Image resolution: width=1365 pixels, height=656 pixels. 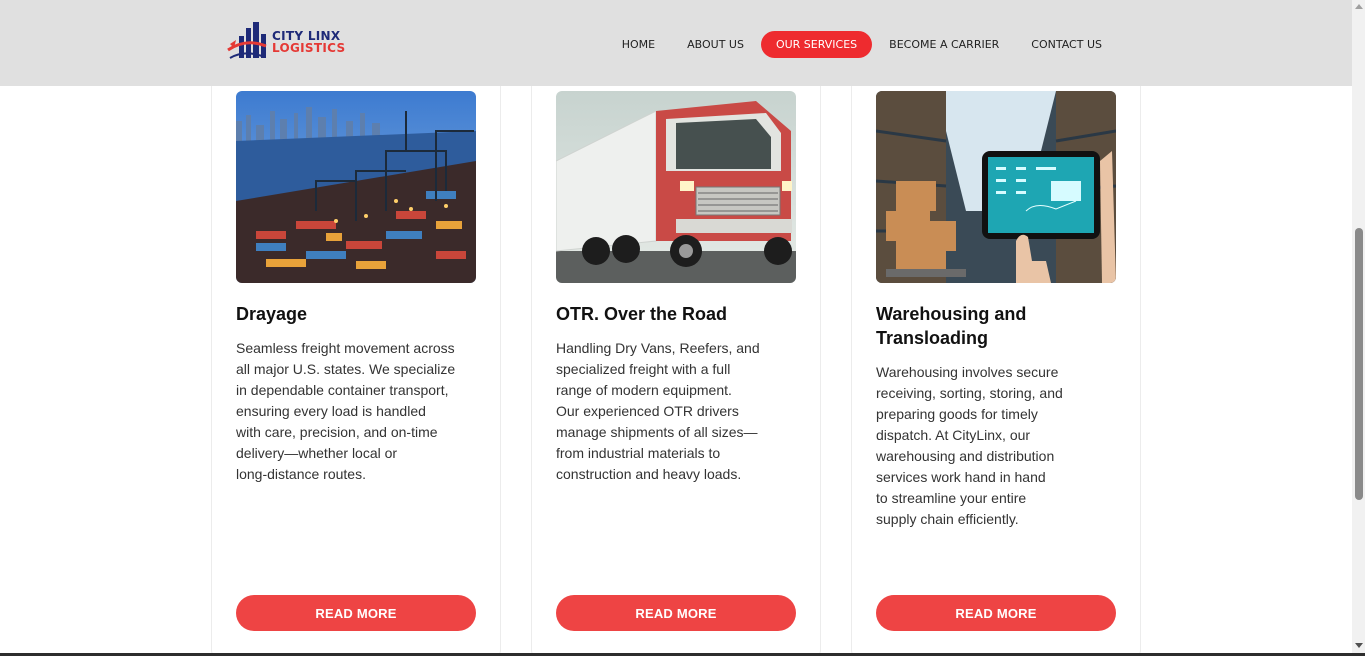 What do you see at coordinates (676, 187) in the screenshot?
I see `semi-truck-image` at bounding box center [676, 187].